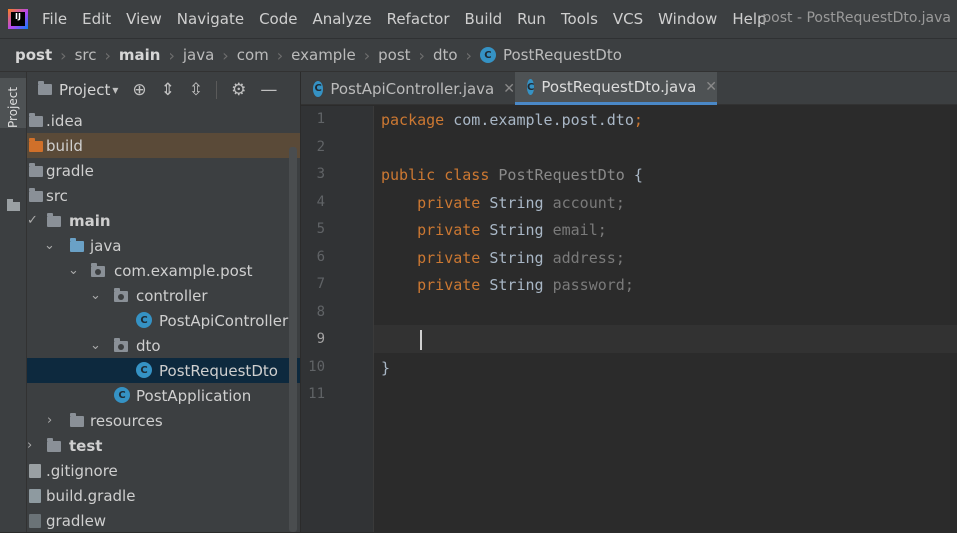  What do you see at coordinates (320, 257) in the screenshot?
I see `line-number: 6` at bounding box center [320, 257].